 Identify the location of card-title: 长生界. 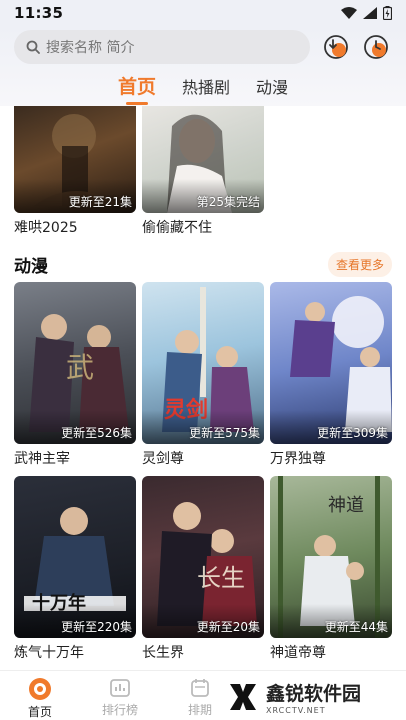
(163, 653).